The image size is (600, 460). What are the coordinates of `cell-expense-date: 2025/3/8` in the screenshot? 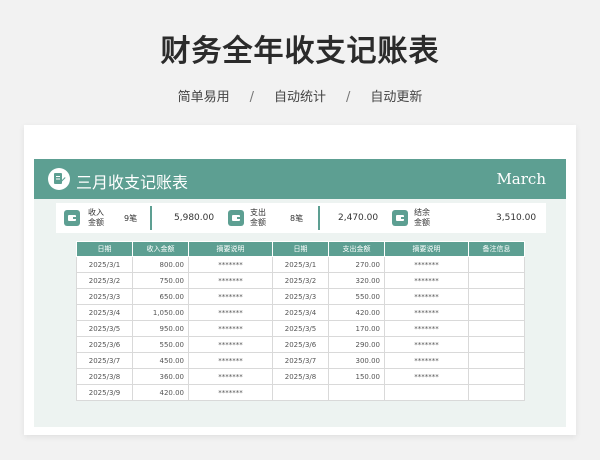 It's located at (300, 376).